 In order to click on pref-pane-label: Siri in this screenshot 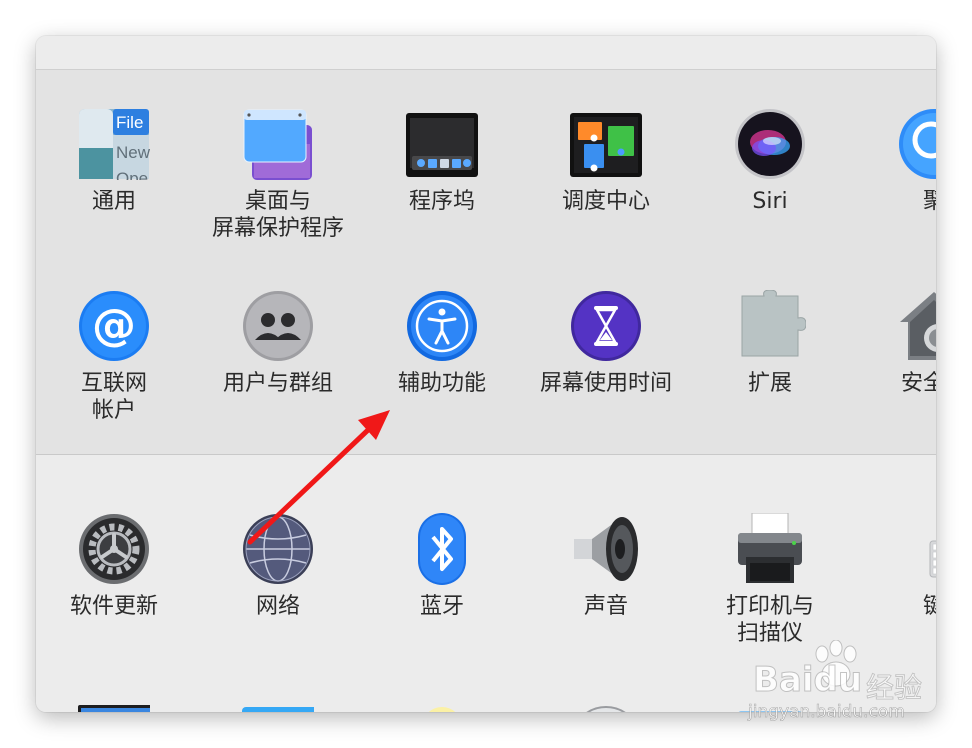, I will do `click(770, 201)`.